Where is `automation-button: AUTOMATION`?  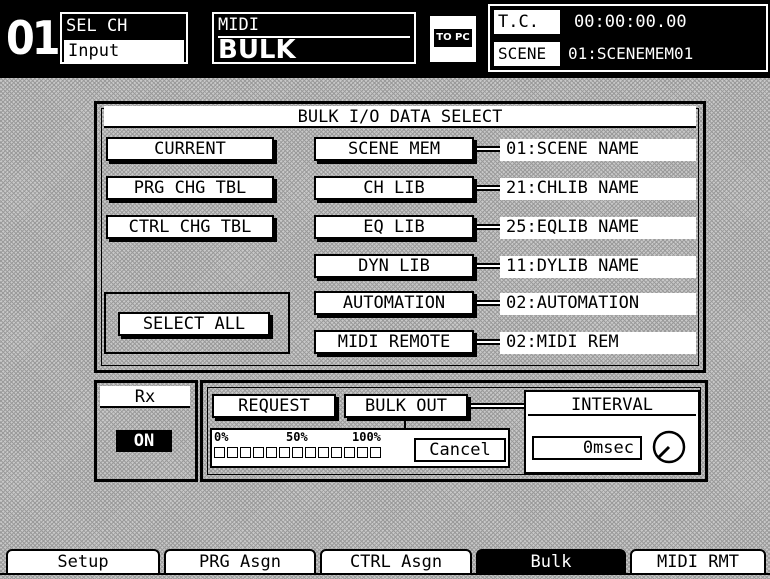 automation-button: AUTOMATION is located at coordinates (394, 303).